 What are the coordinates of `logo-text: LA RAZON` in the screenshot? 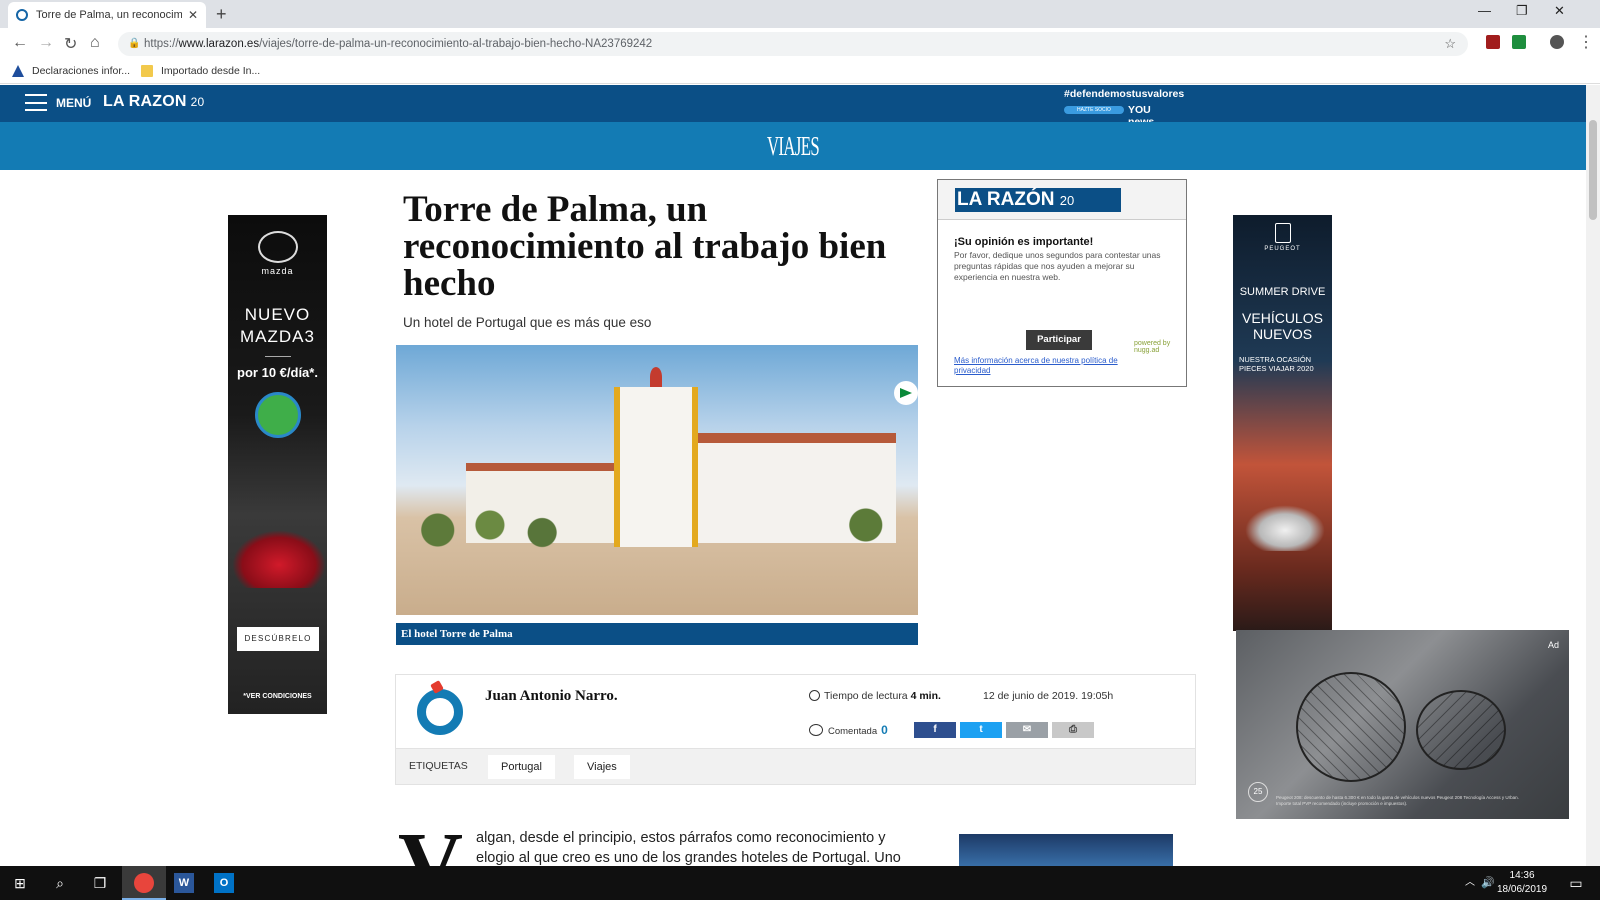 It's located at (145, 101).